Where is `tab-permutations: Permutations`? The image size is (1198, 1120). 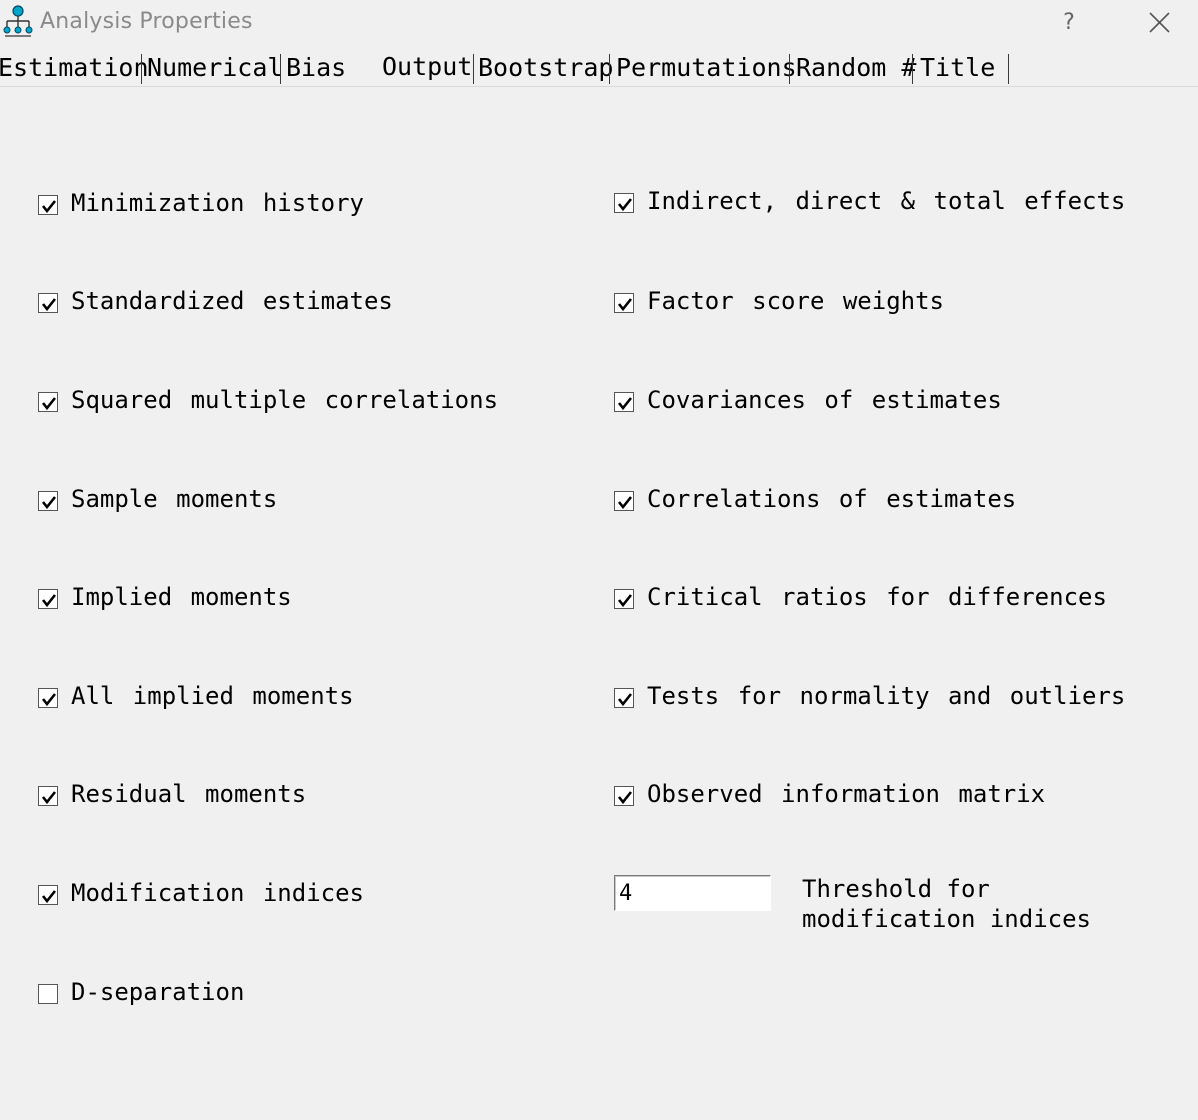
tab-permutations: Permutations is located at coordinates (706, 68).